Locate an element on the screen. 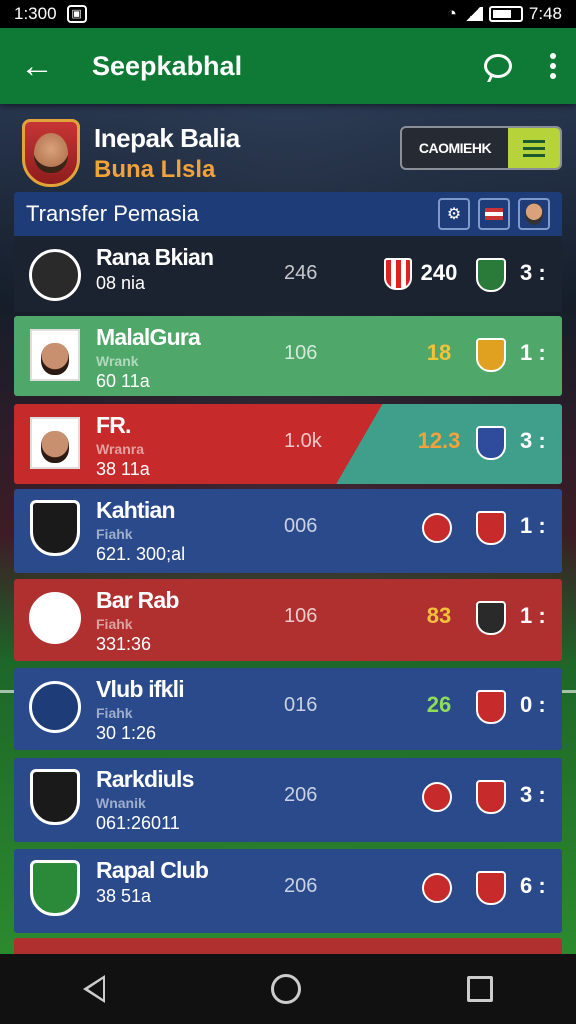 The width and height of the screenshot is (576, 1024). list-item: Bar Rab Fiahk 331:36 106 83 1 : is located at coordinates (288, 620).